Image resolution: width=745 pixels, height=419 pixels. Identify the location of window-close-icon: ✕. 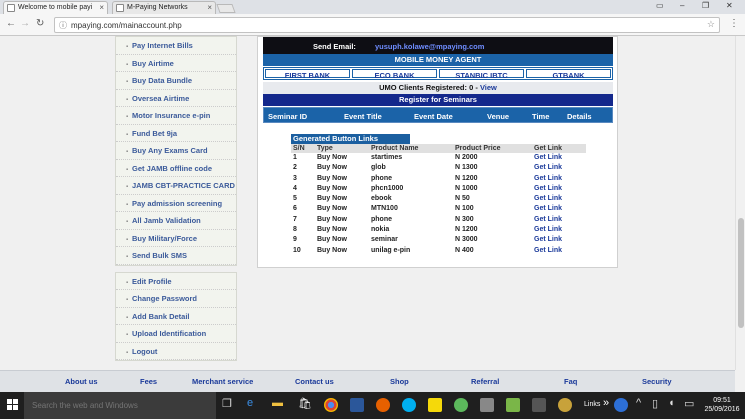
(729, 5).